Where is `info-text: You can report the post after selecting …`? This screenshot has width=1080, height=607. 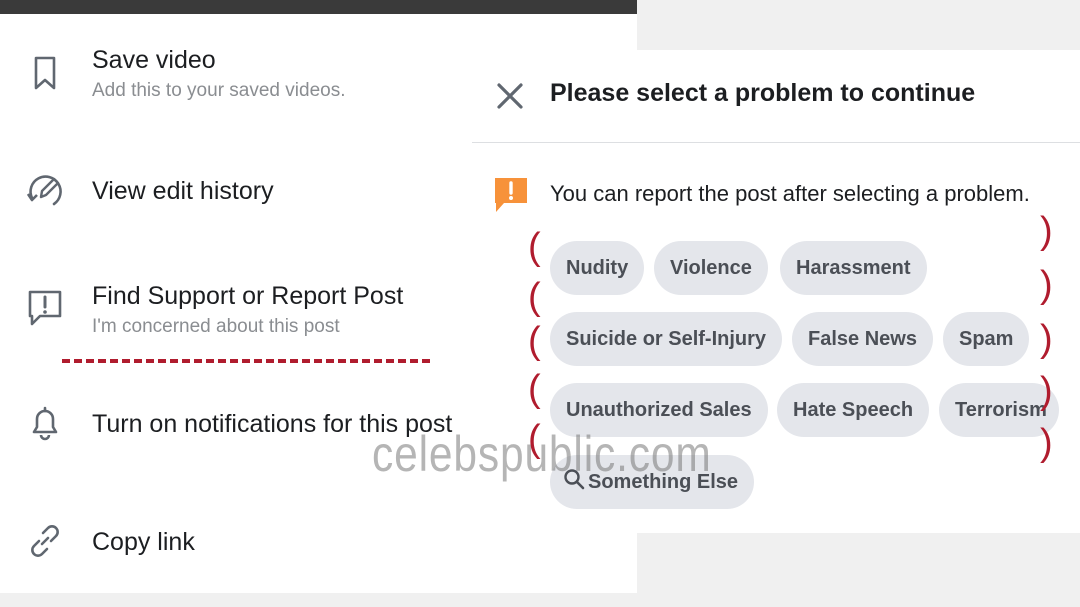 info-text: You can report the post after selecting … is located at coordinates (790, 193).